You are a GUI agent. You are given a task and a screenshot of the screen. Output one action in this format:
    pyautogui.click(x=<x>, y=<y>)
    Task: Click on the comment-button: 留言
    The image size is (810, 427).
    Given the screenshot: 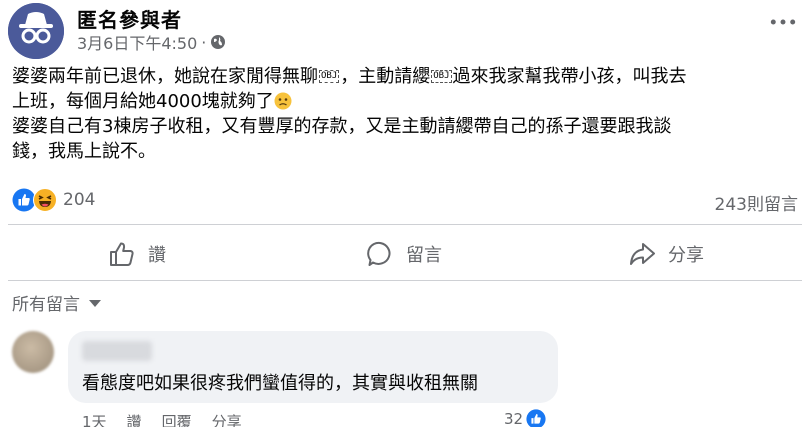 What is the action you would take?
    pyautogui.click(x=404, y=254)
    